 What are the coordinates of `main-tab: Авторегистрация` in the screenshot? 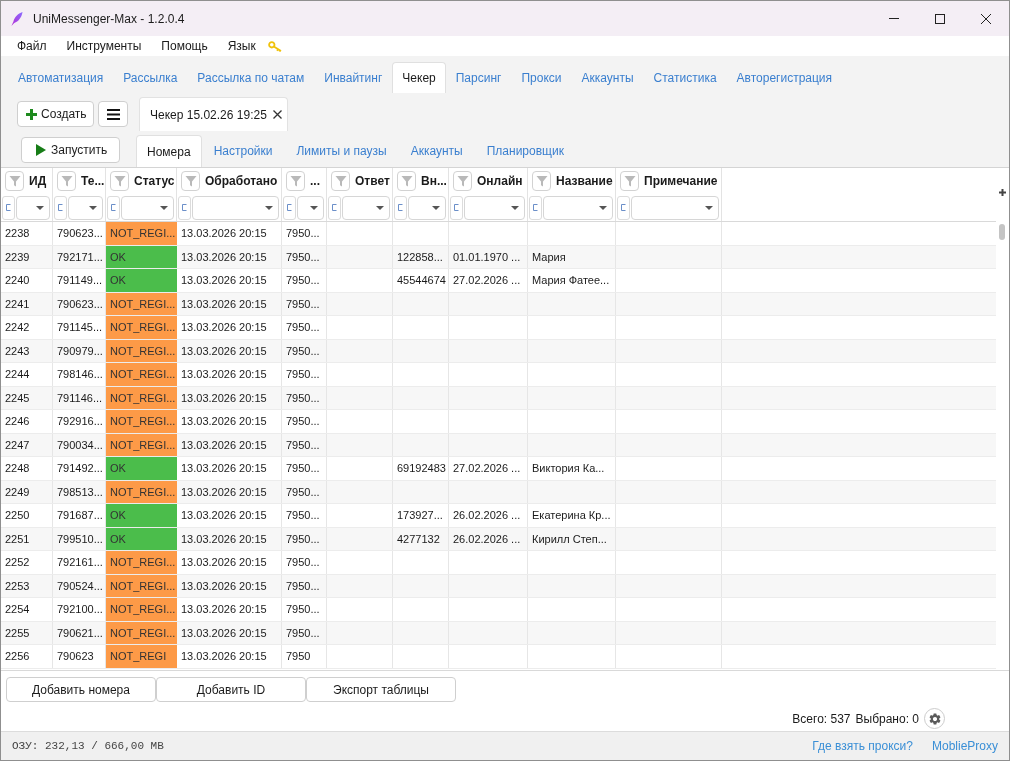 It's located at (784, 77).